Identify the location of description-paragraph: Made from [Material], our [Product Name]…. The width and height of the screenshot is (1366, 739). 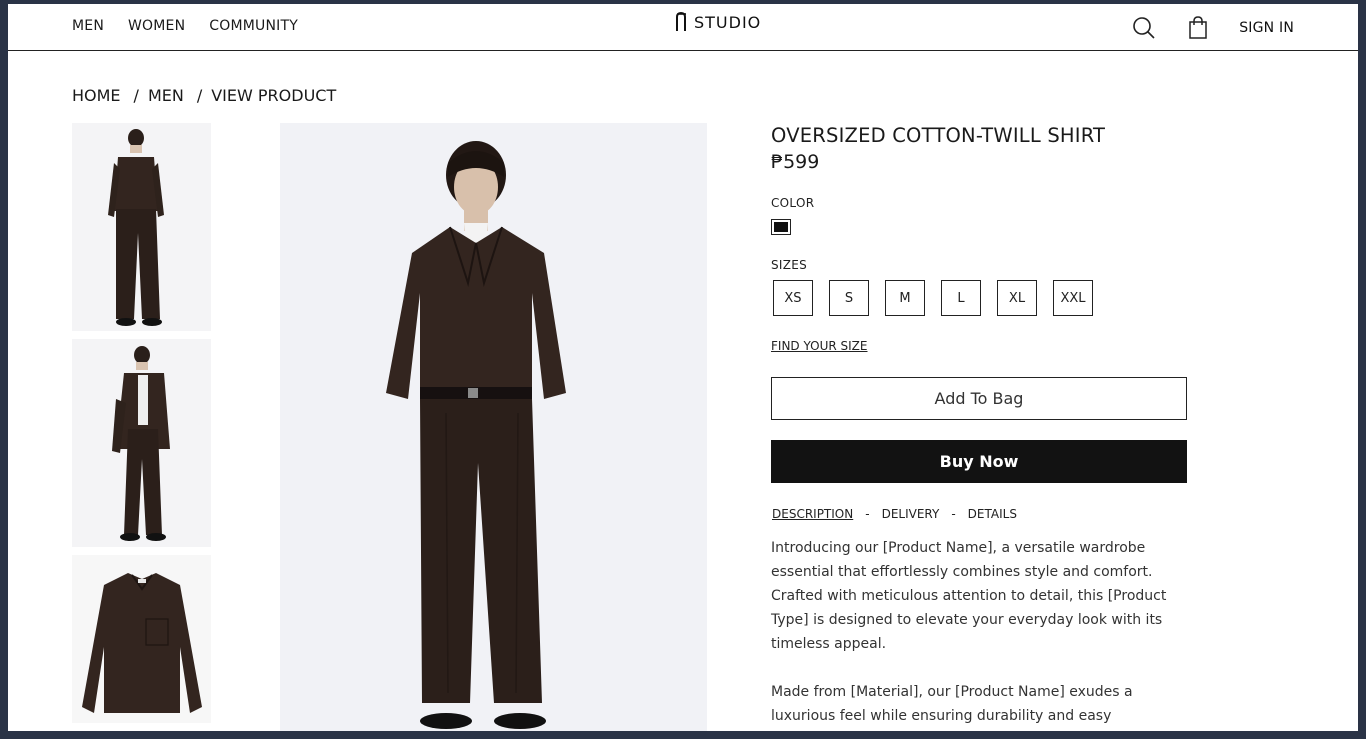
(952, 704).